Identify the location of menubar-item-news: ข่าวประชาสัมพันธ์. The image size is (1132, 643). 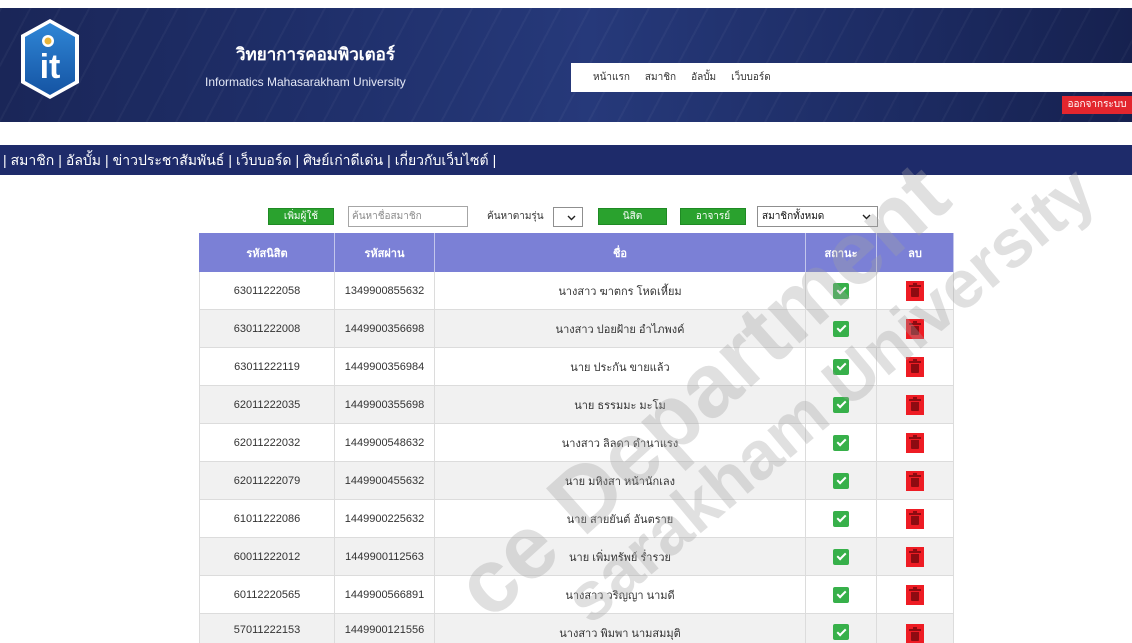
(169, 160).